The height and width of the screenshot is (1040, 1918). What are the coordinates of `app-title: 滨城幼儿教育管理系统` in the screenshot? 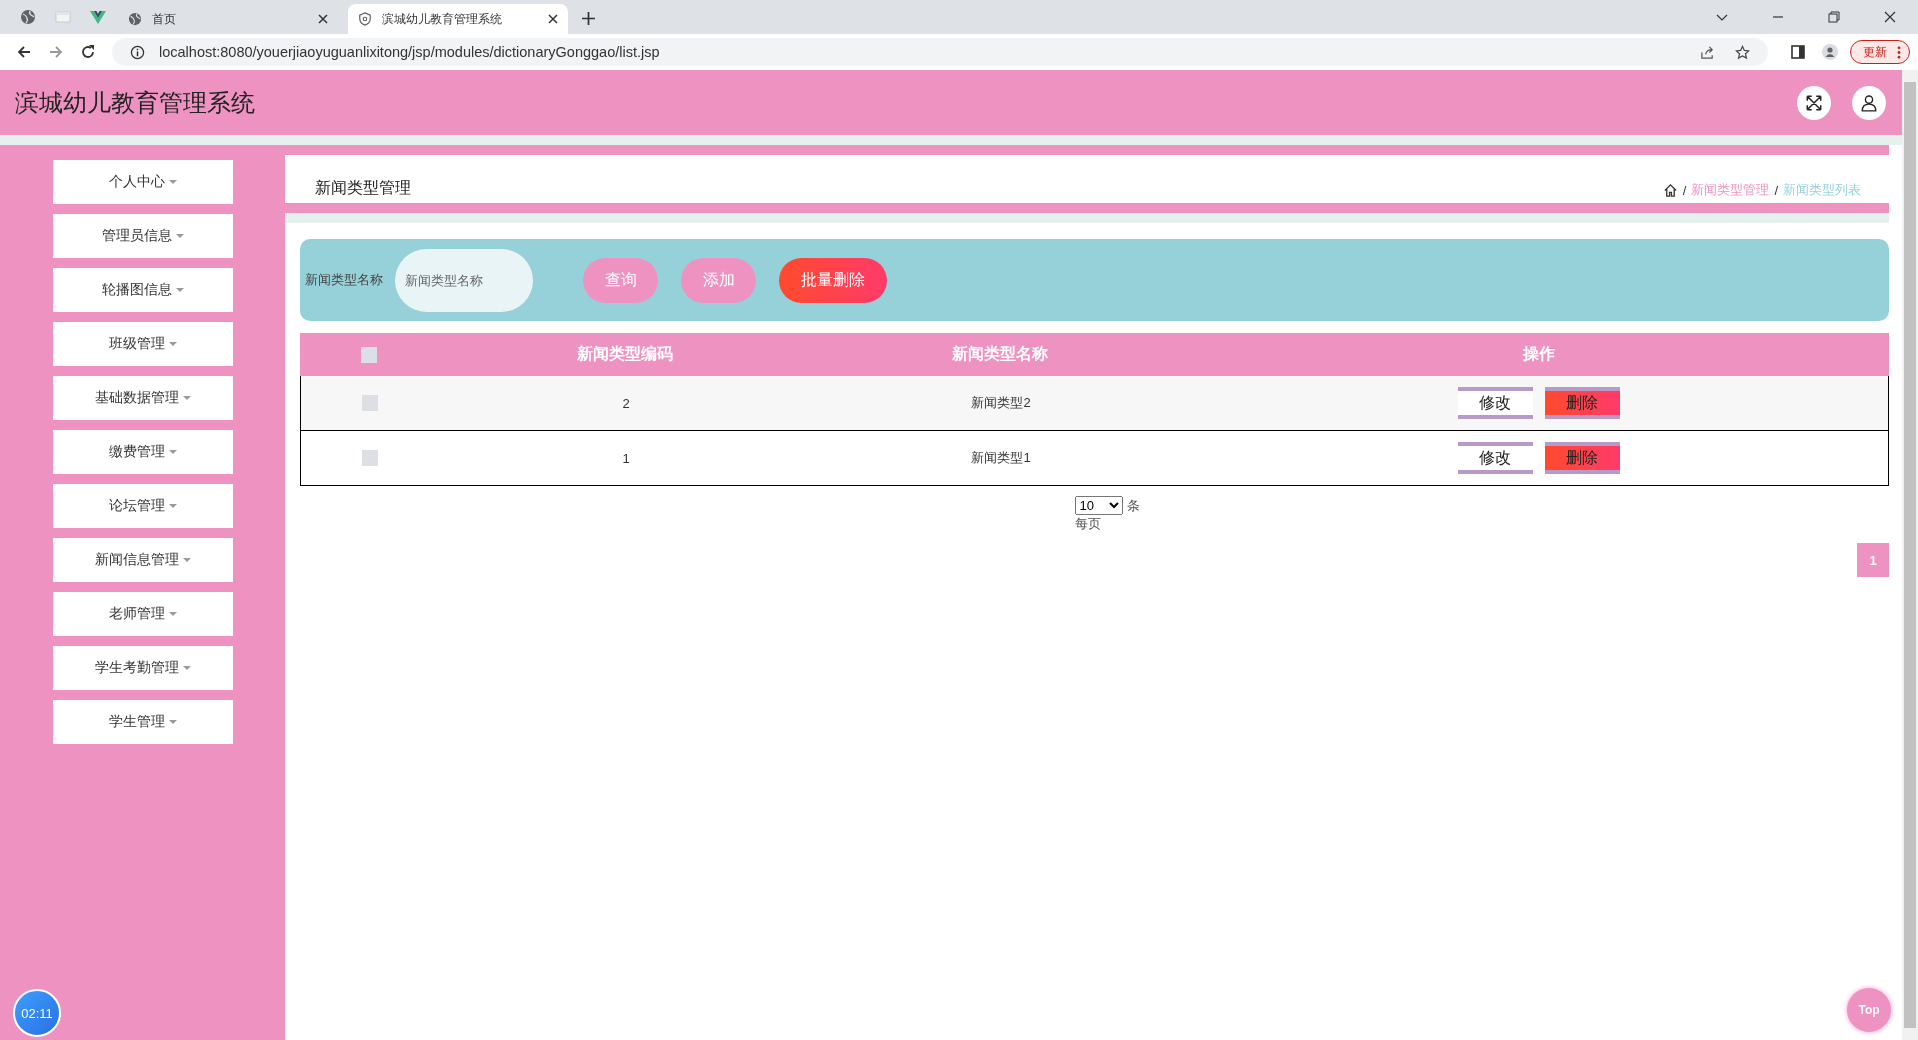 It's located at (135, 102).